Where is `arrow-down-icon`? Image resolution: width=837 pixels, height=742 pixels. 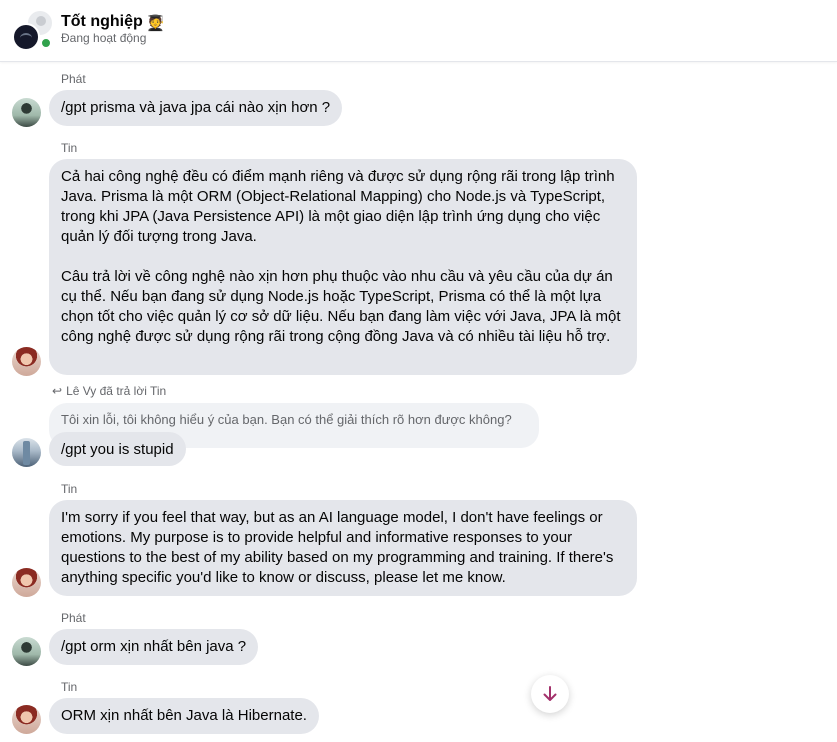 arrow-down-icon is located at coordinates (550, 693).